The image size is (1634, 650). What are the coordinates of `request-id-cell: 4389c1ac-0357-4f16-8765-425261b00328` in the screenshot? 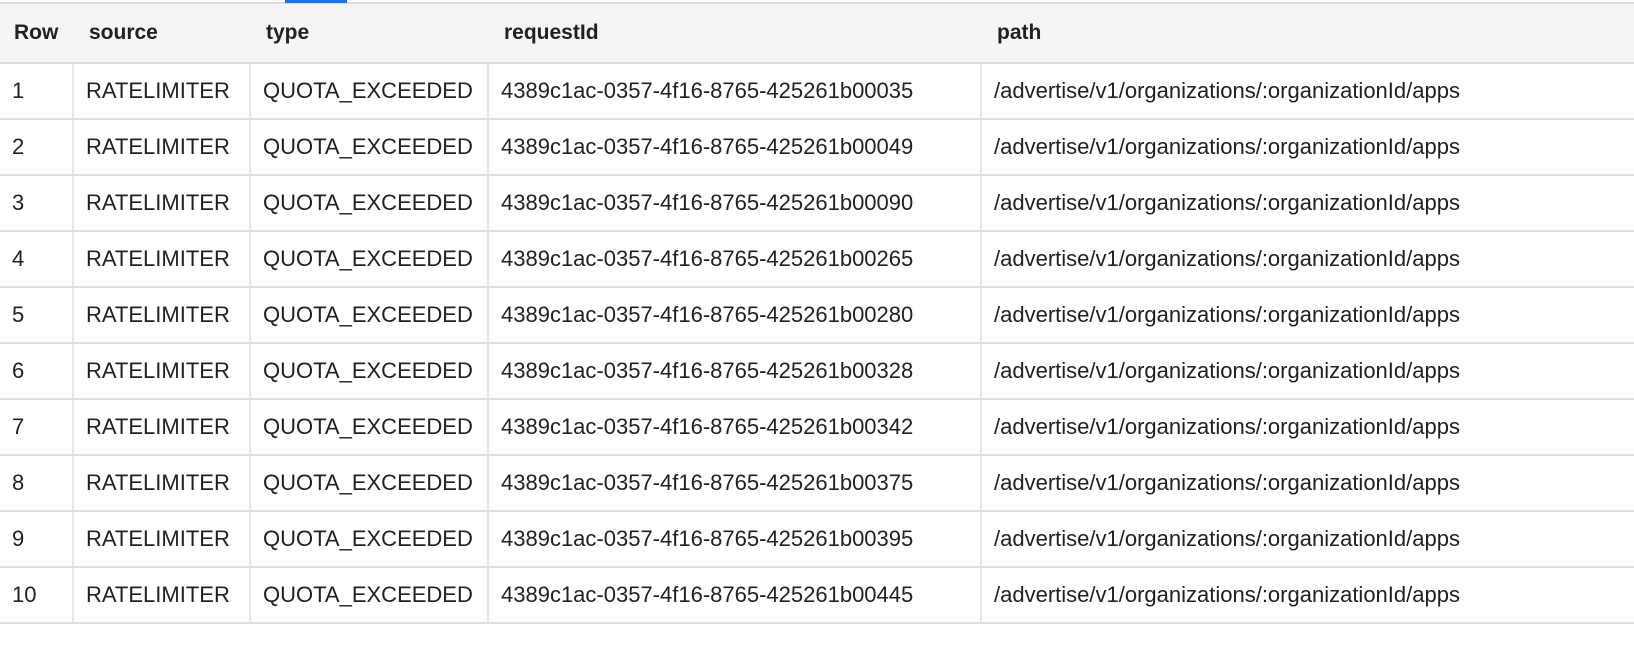 It's located at (734, 371).